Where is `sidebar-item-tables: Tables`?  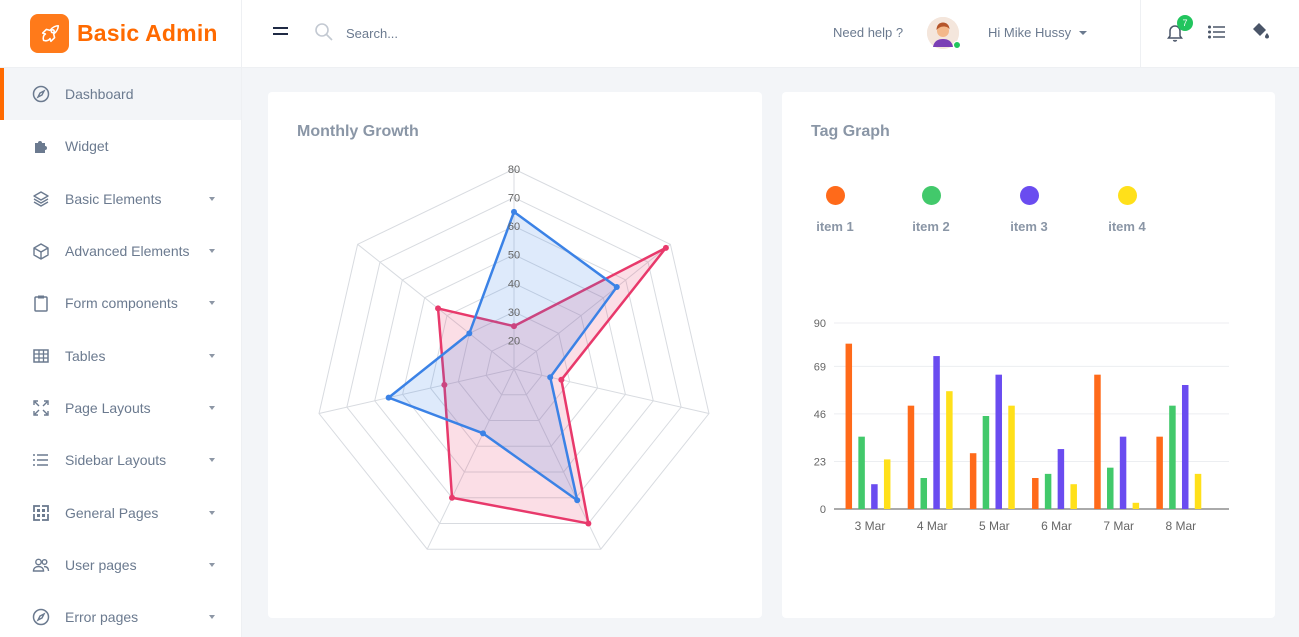 sidebar-item-tables: Tables is located at coordinates (120, 355).